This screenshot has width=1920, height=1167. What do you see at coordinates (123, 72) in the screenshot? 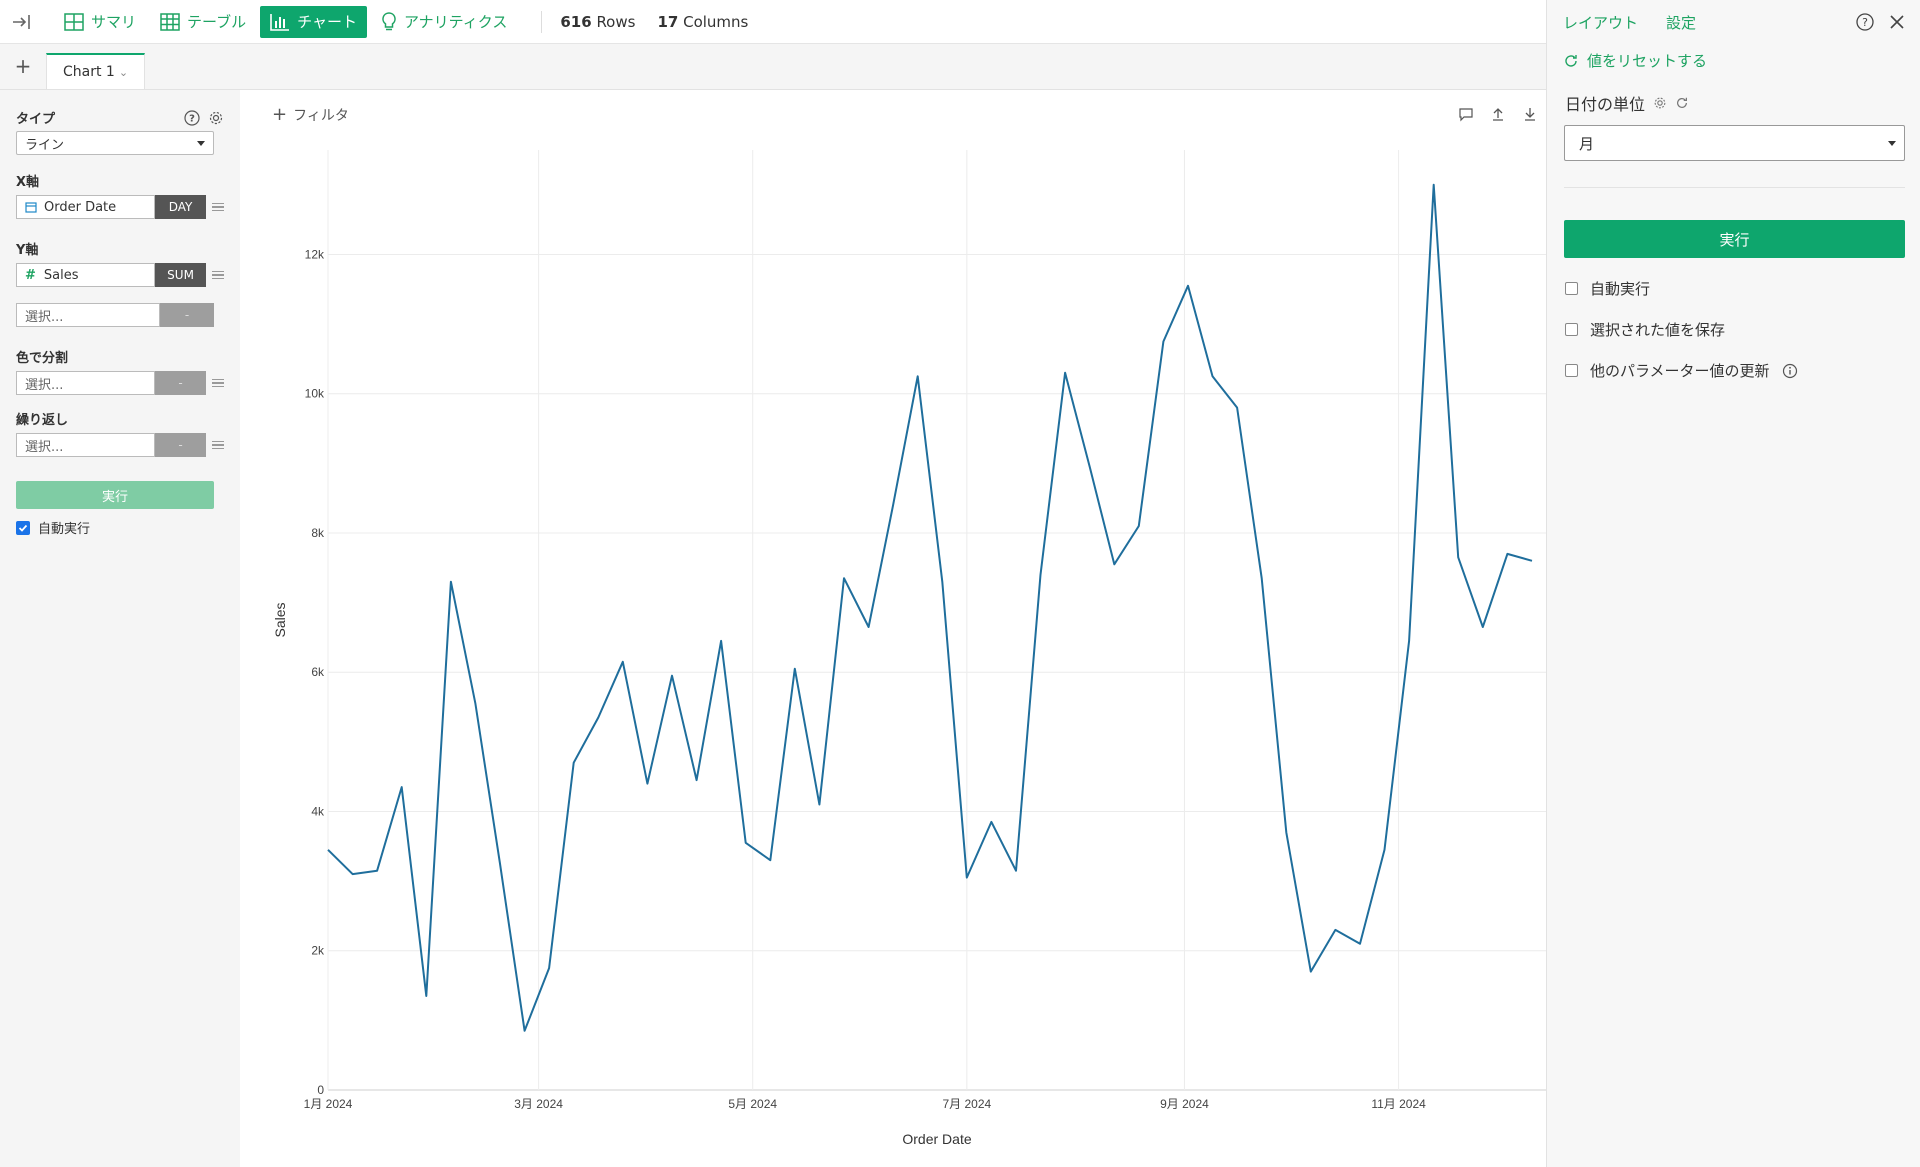
I see `chevron-down-icon: ⌄` at bounding box center [123, 72].